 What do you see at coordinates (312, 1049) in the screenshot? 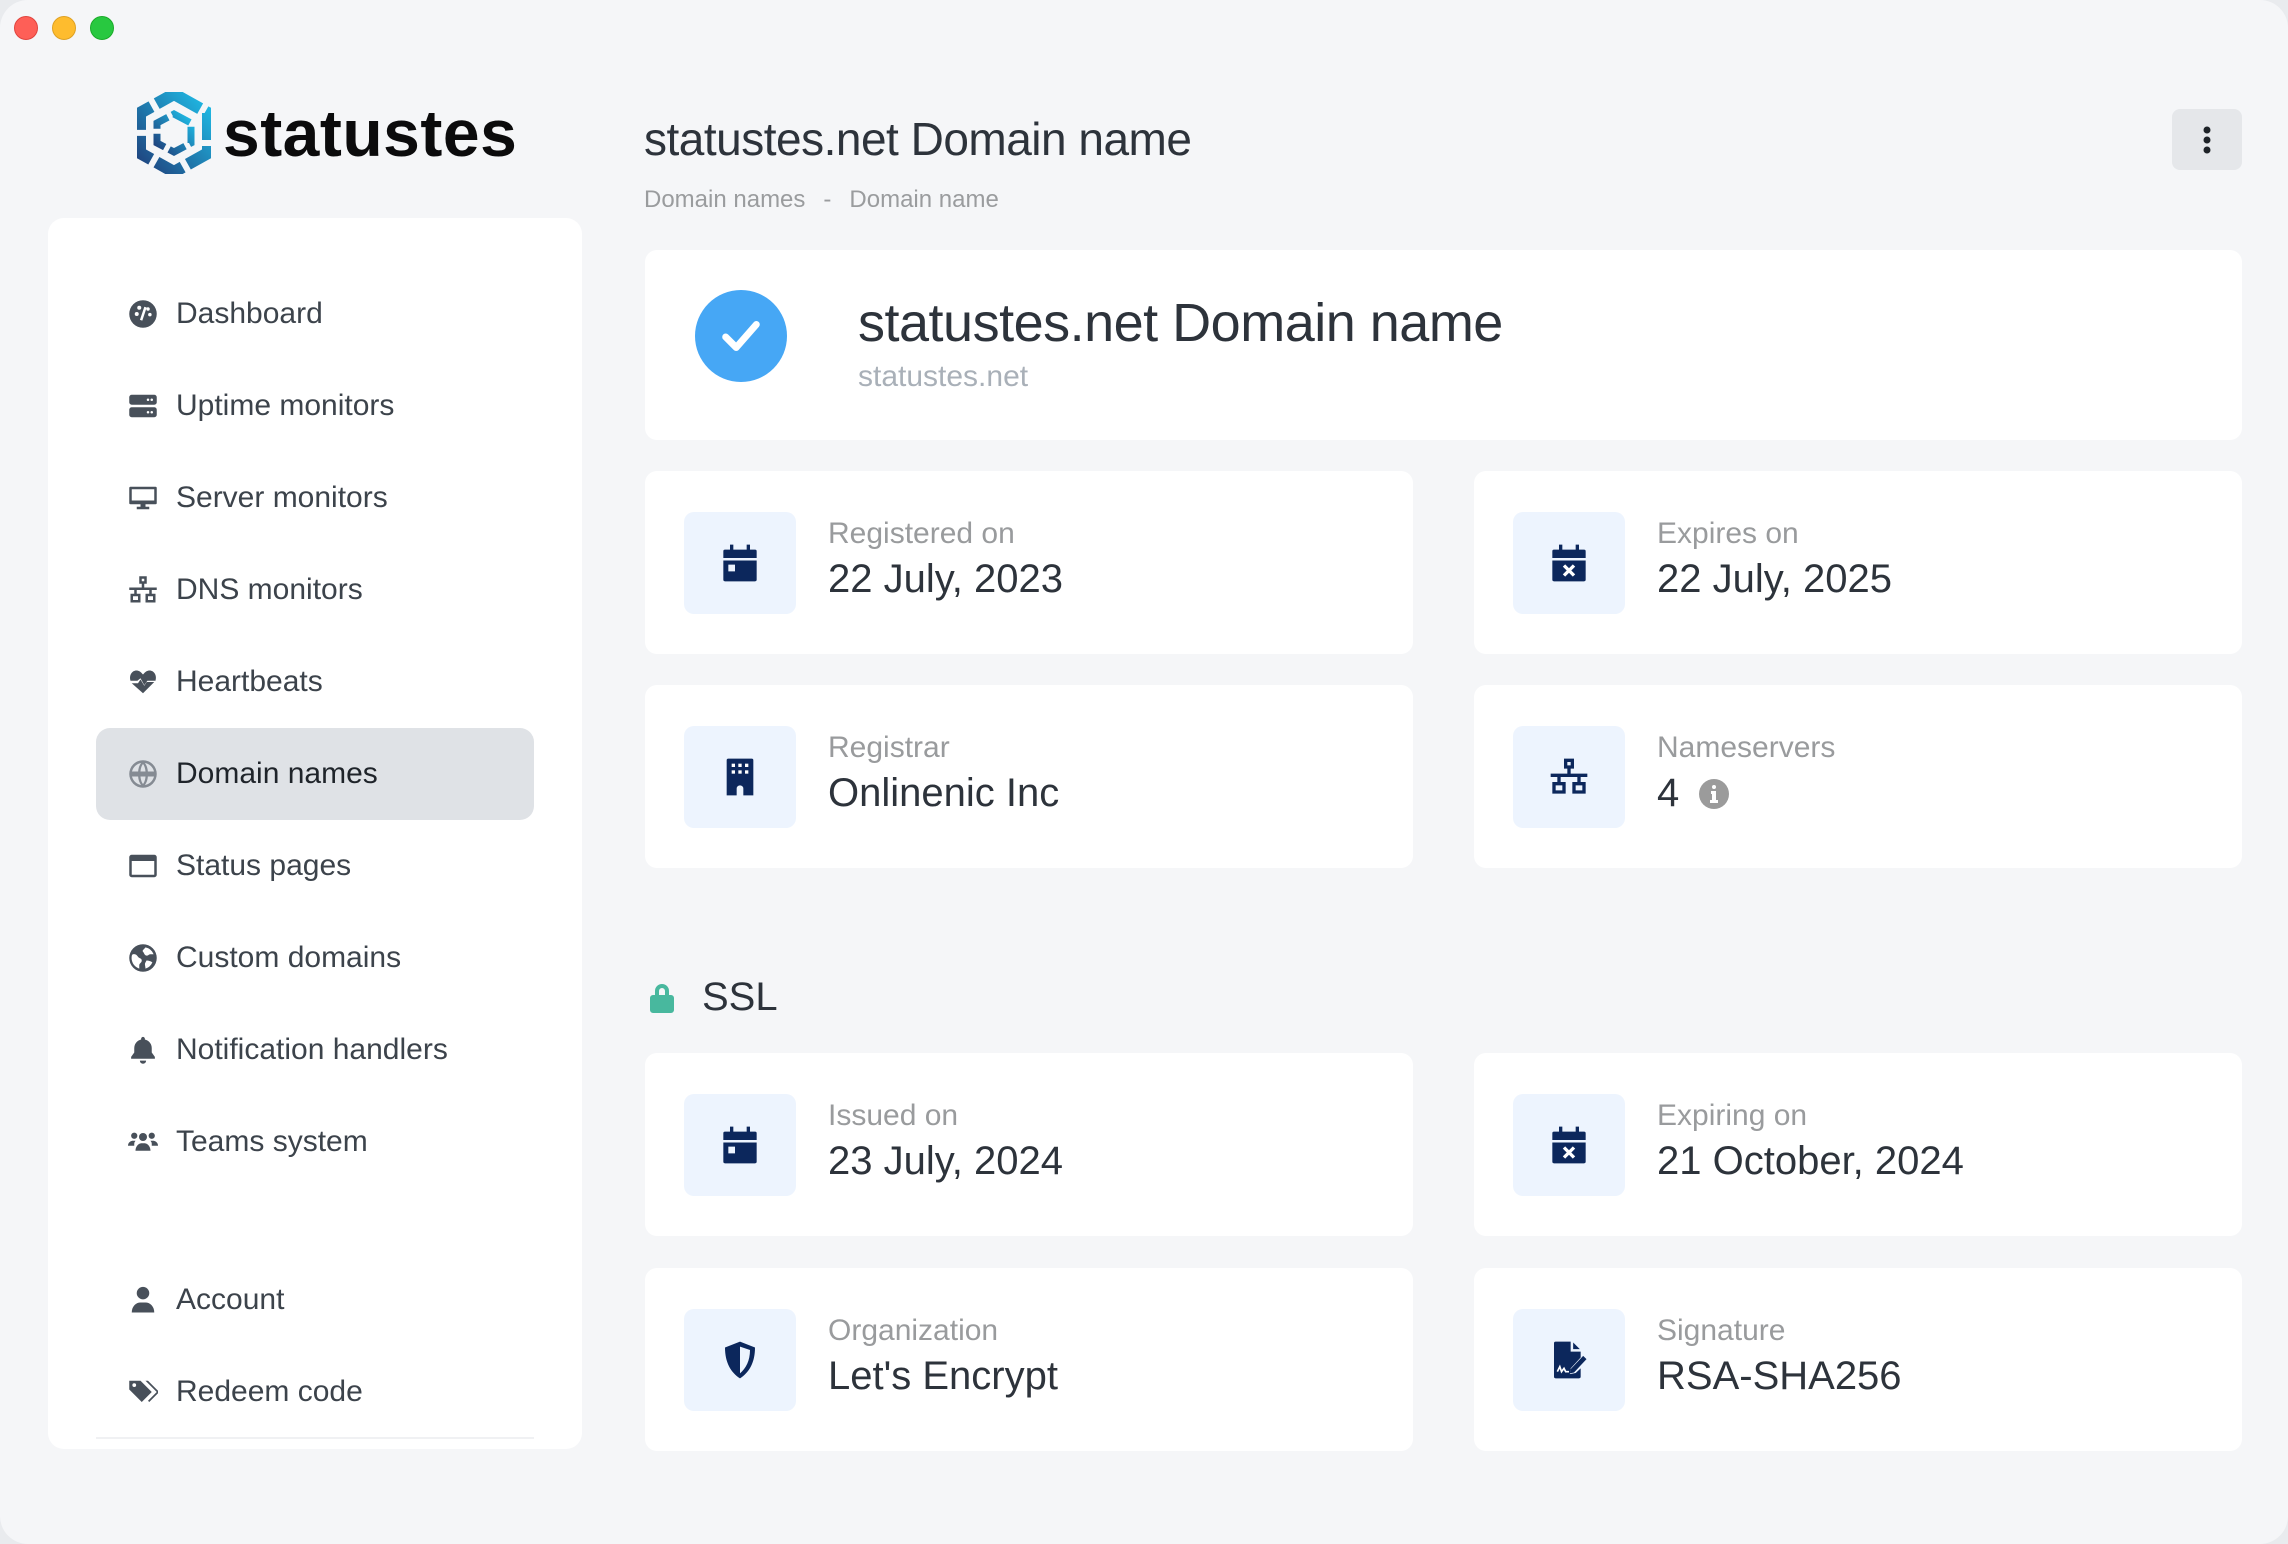
I see `sidebar-item-label: Notification handlers` at bounding box center [312, 1049].